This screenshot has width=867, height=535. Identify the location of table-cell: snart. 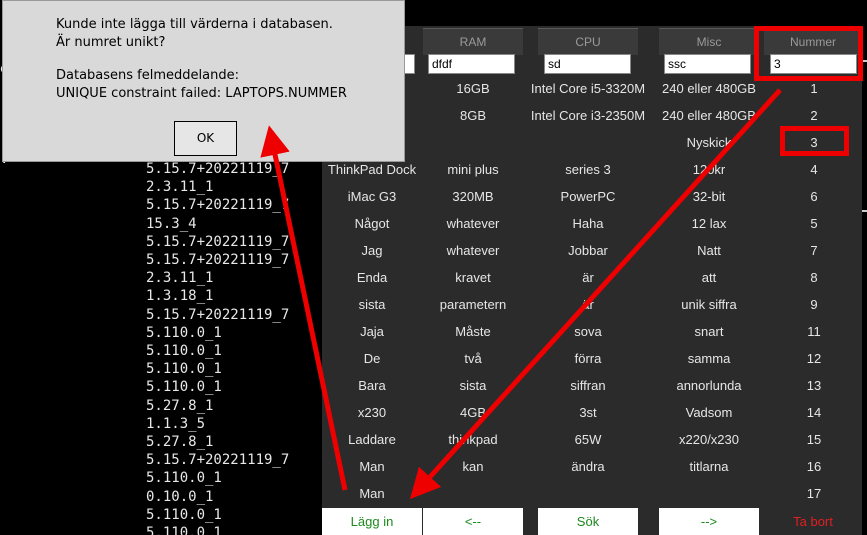
(709, 331).